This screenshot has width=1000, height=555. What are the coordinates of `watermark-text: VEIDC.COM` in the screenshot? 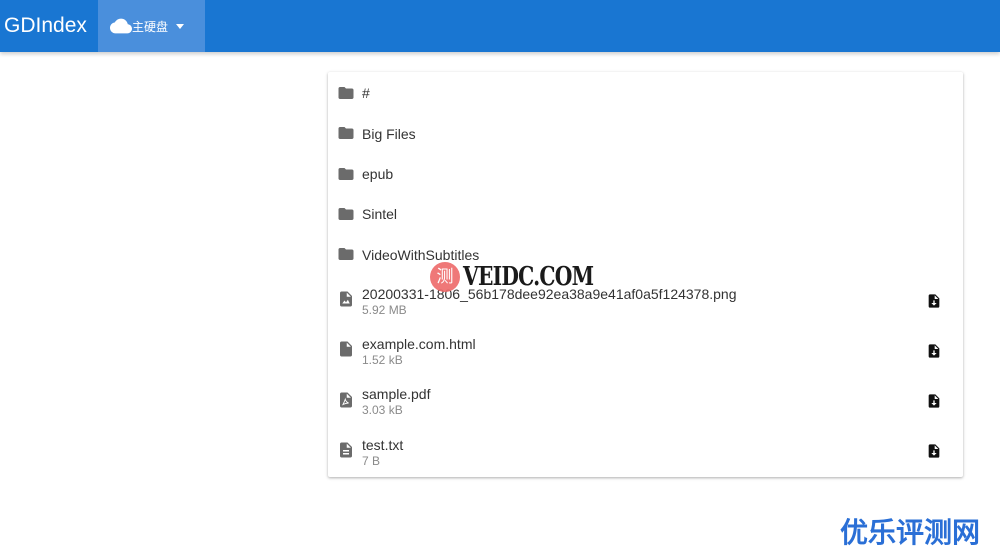 It's located at (528, 277).